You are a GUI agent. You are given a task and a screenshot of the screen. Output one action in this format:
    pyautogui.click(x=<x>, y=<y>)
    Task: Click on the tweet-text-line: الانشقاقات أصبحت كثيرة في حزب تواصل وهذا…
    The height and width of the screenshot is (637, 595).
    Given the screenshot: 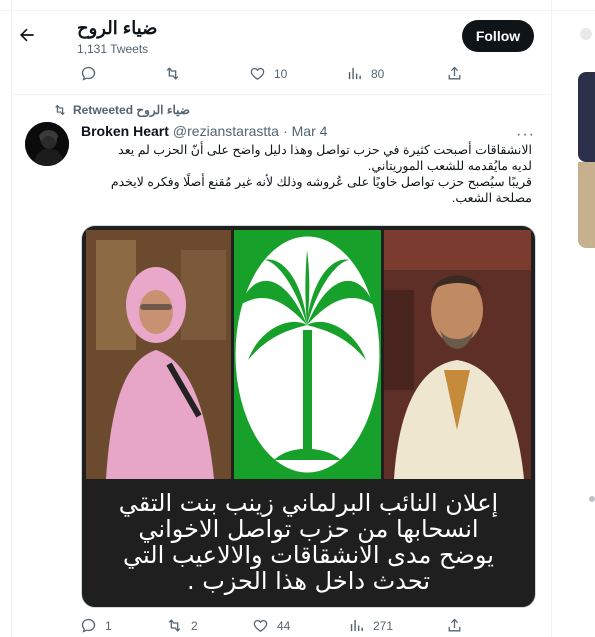 What is the action you would take?
    pyautogui.click(x=325, y=150)
    